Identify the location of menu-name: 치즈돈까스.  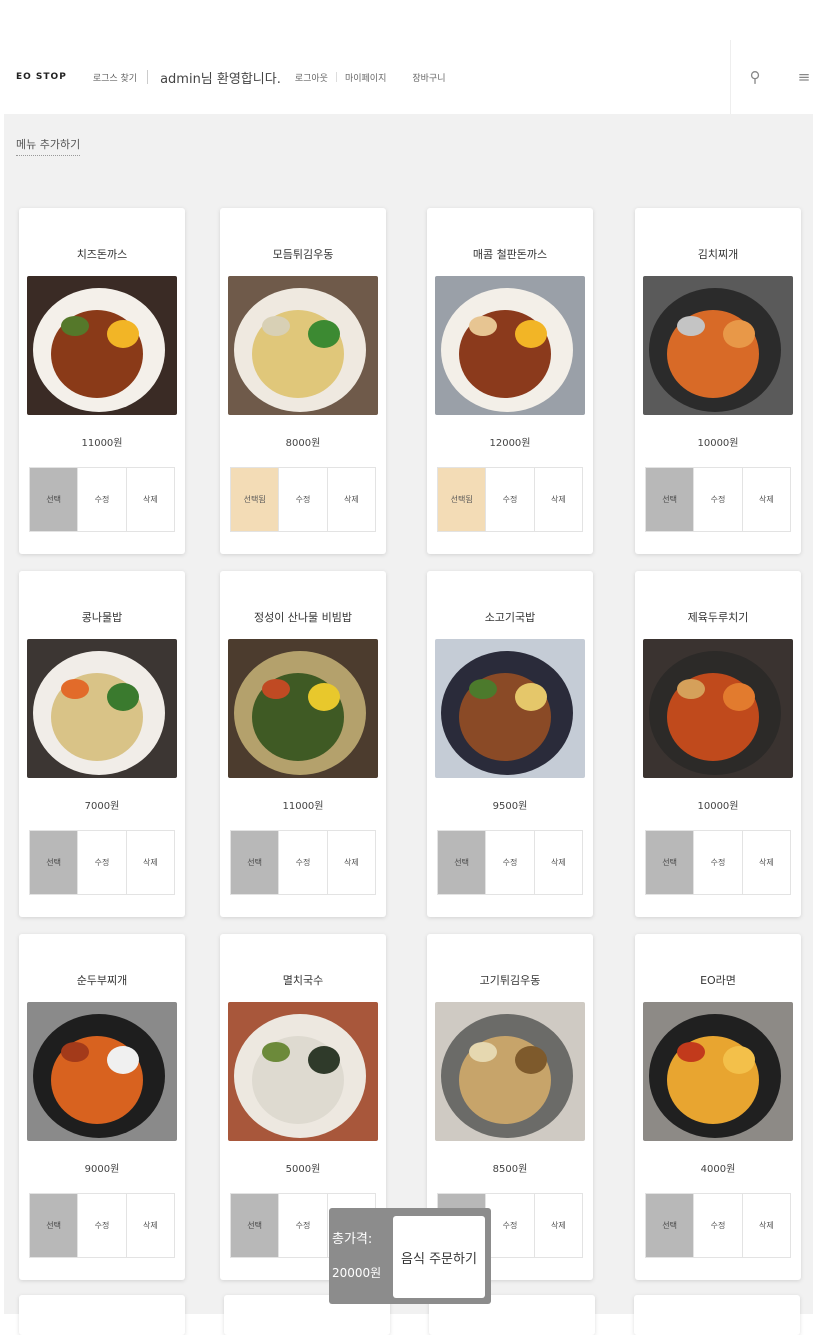
(102, 254).